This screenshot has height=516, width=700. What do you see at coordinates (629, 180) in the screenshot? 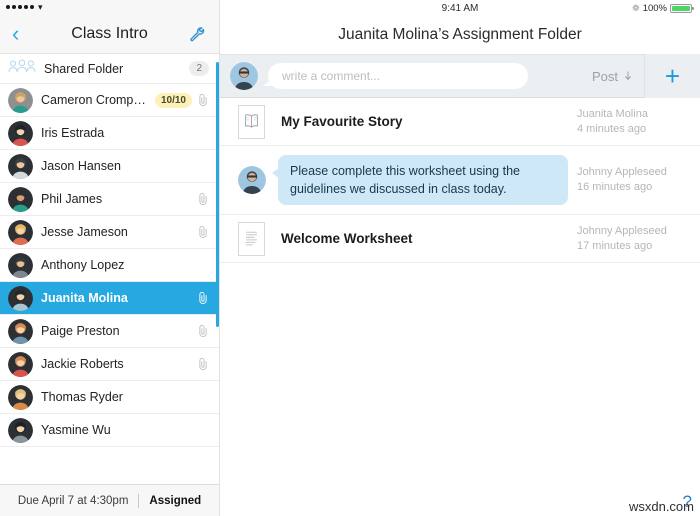
I see `feed-item-meta: Johnny Appleseed 16 minutes ago` at bounding box center [629, 180].